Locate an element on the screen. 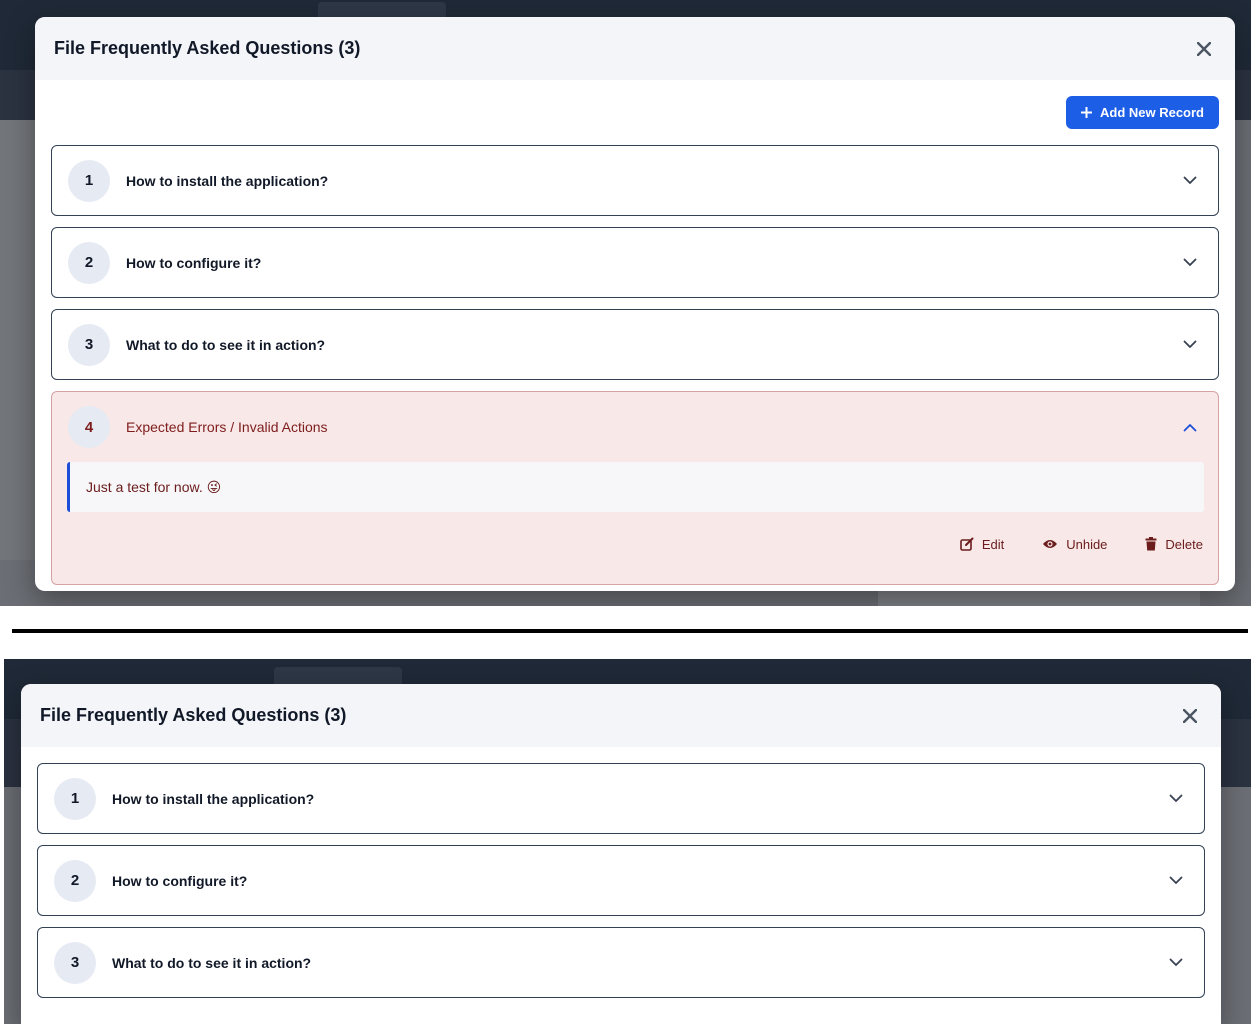 This screenshot has width=1251, height=1024. edit-button: Edit is located at coordinates (982, 544).